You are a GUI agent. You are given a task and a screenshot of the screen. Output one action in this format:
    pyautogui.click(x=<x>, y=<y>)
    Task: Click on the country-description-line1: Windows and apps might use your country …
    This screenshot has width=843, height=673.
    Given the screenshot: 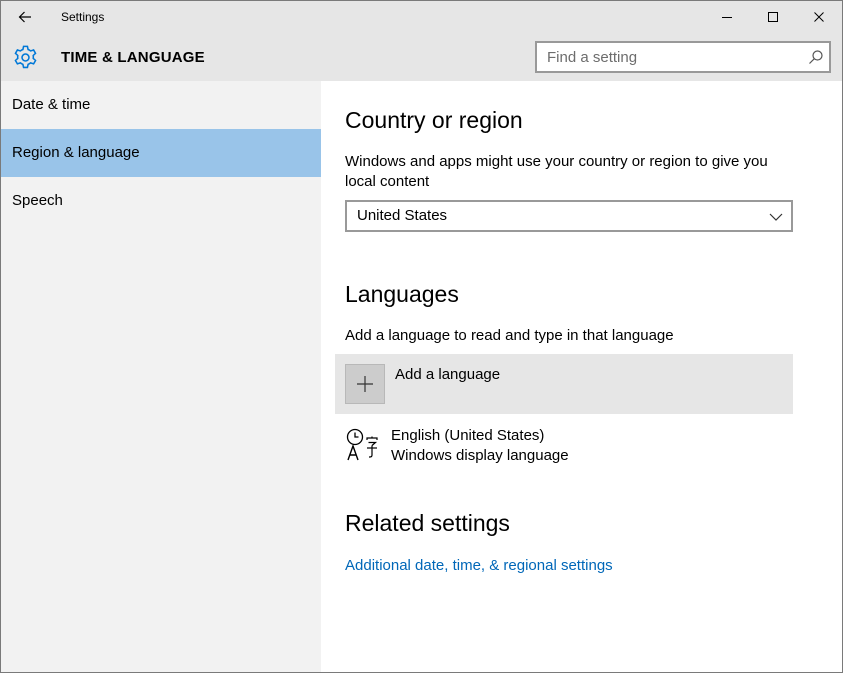 What is the action you would take?
    pyautogui.click(x=556, y=161)
    